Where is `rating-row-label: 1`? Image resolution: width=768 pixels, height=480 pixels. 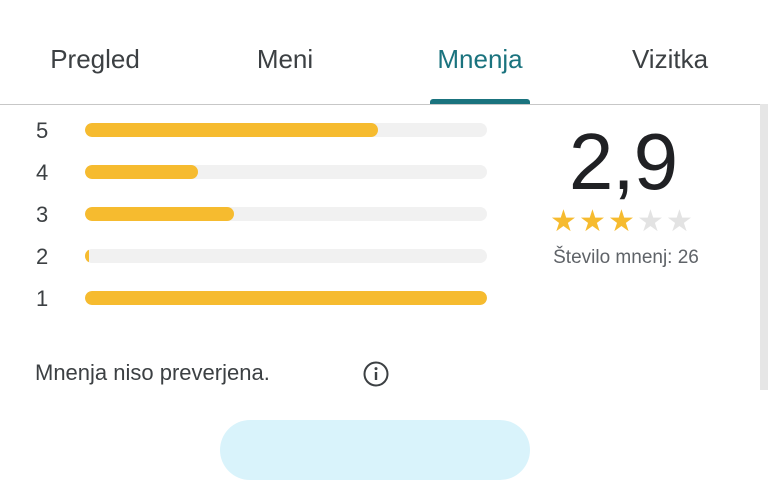
rating-row-label: 1 is located at coordinates (42, 298).